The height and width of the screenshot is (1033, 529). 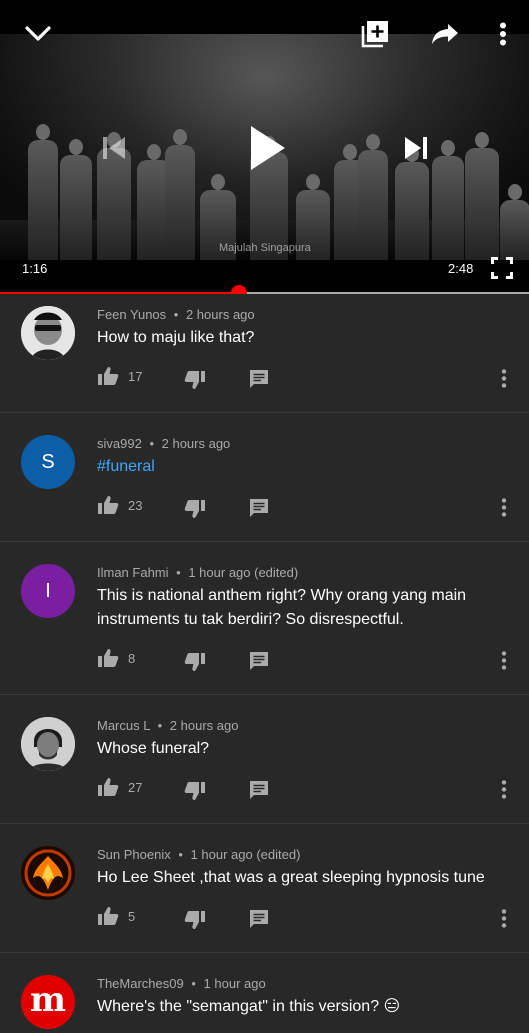 I want to click on next-icon, so click(x=416, y=148).